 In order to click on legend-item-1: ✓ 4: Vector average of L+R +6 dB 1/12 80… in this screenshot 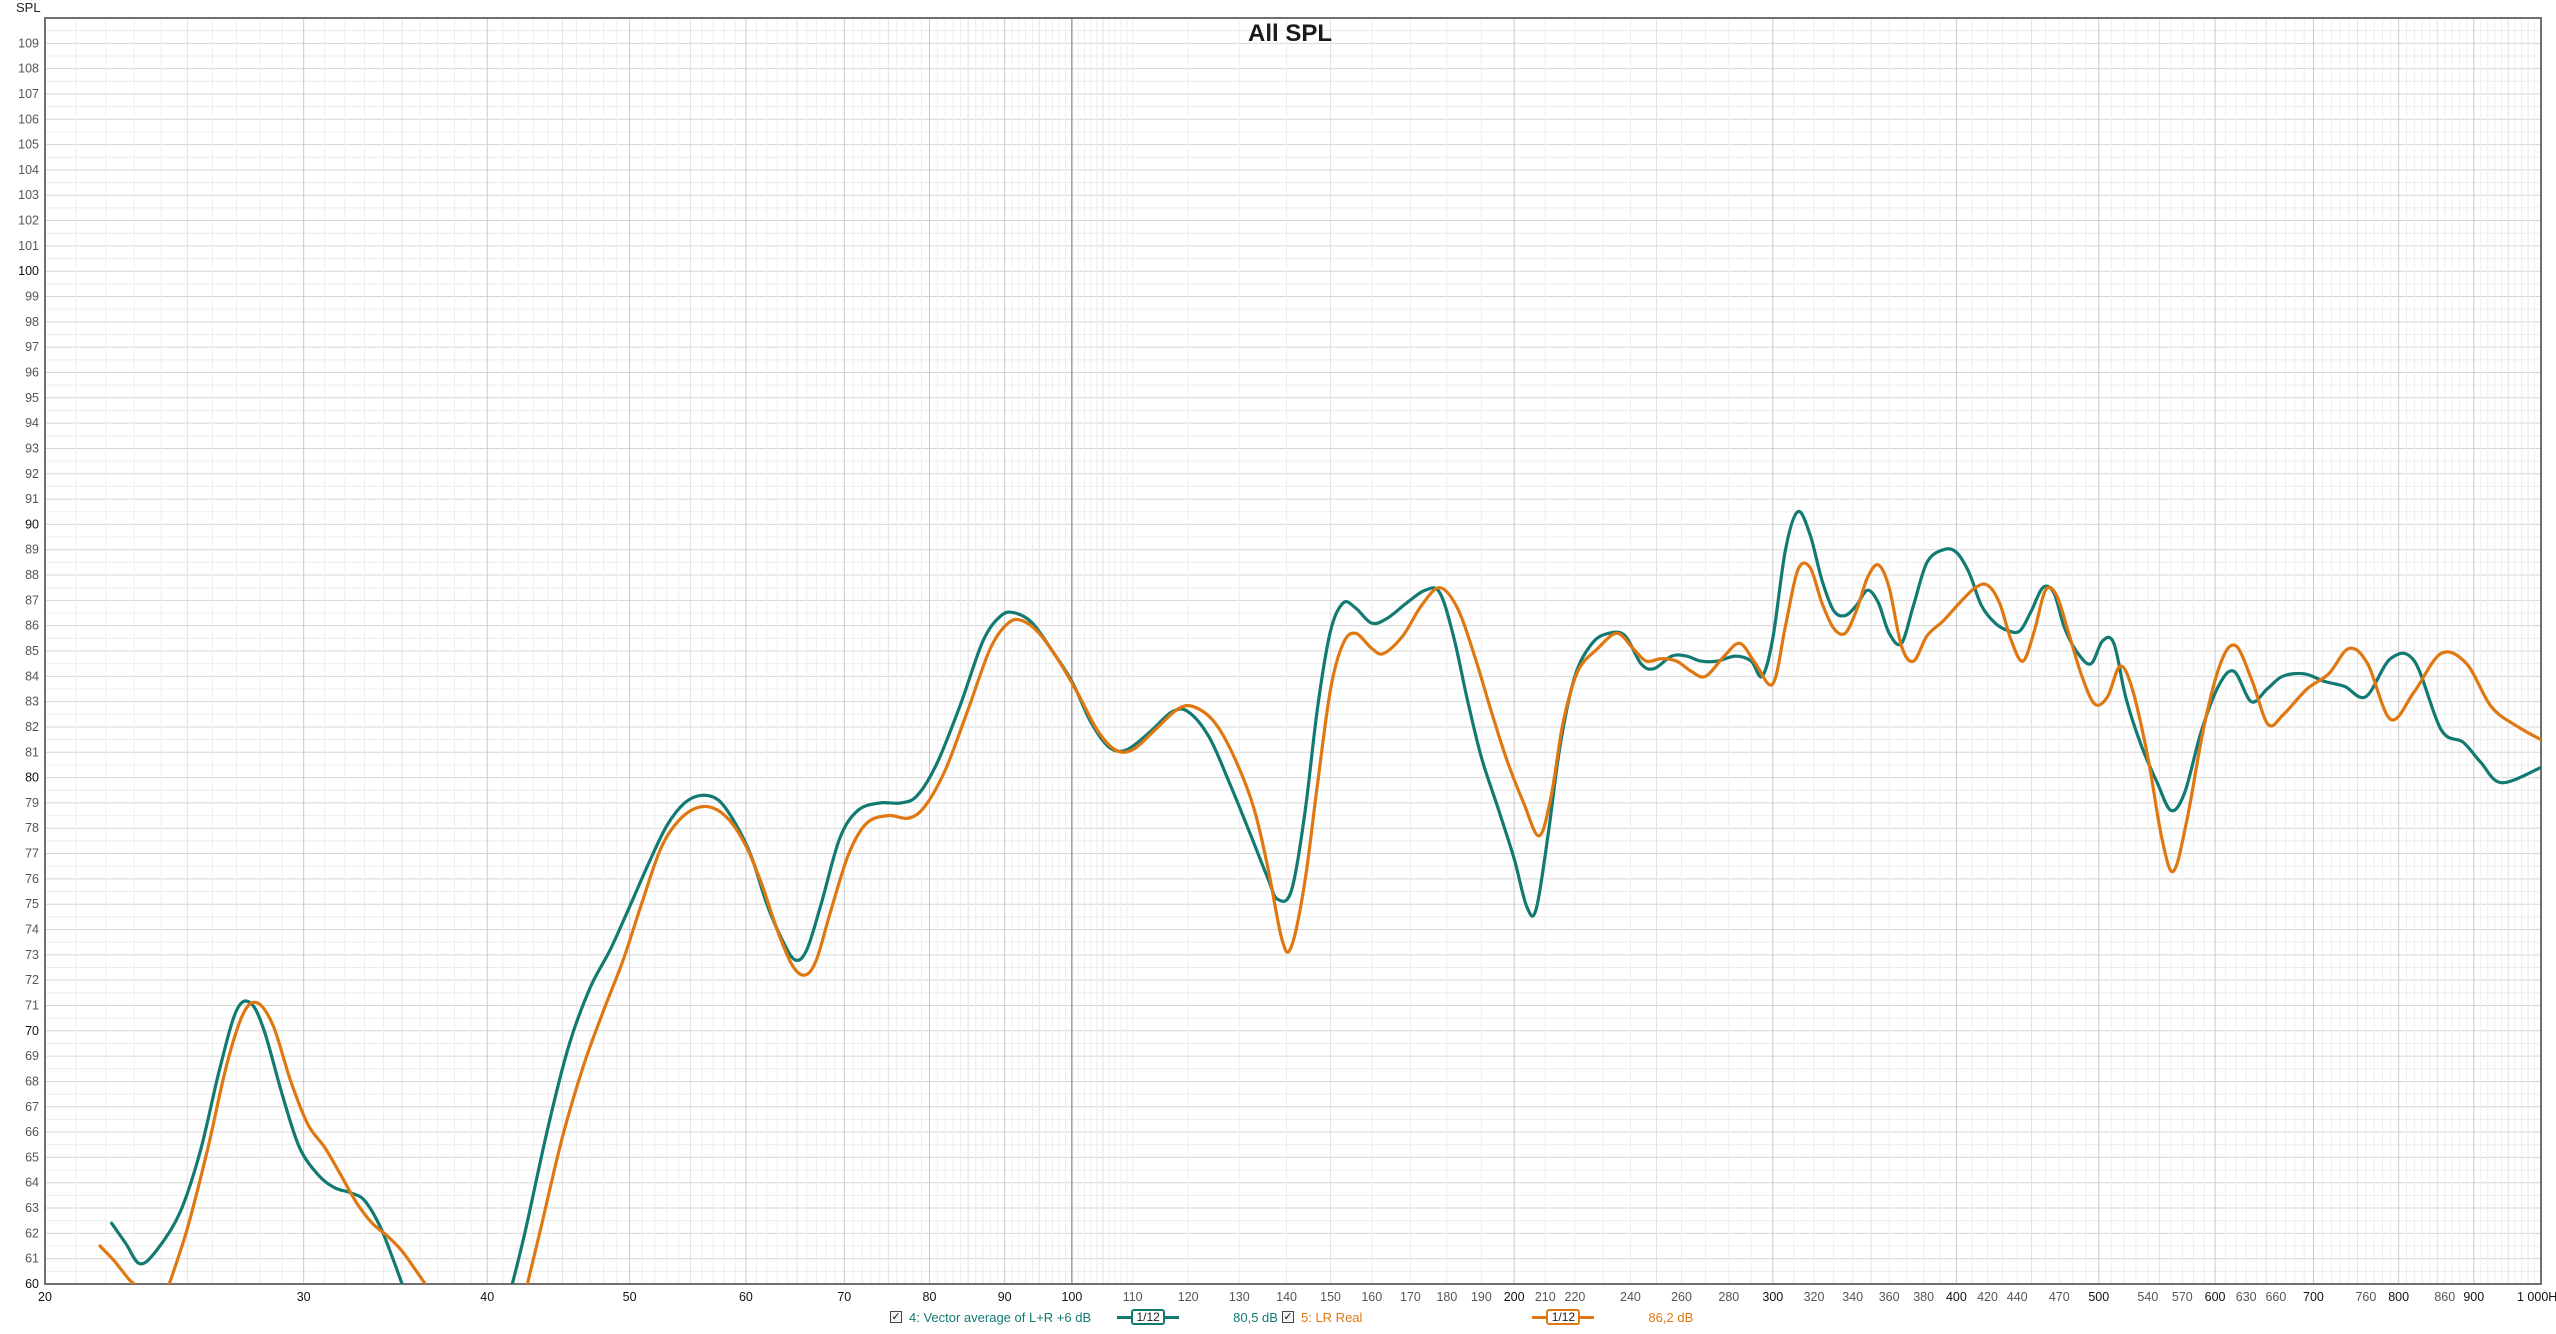, I will do `click(1084, 1317)`.